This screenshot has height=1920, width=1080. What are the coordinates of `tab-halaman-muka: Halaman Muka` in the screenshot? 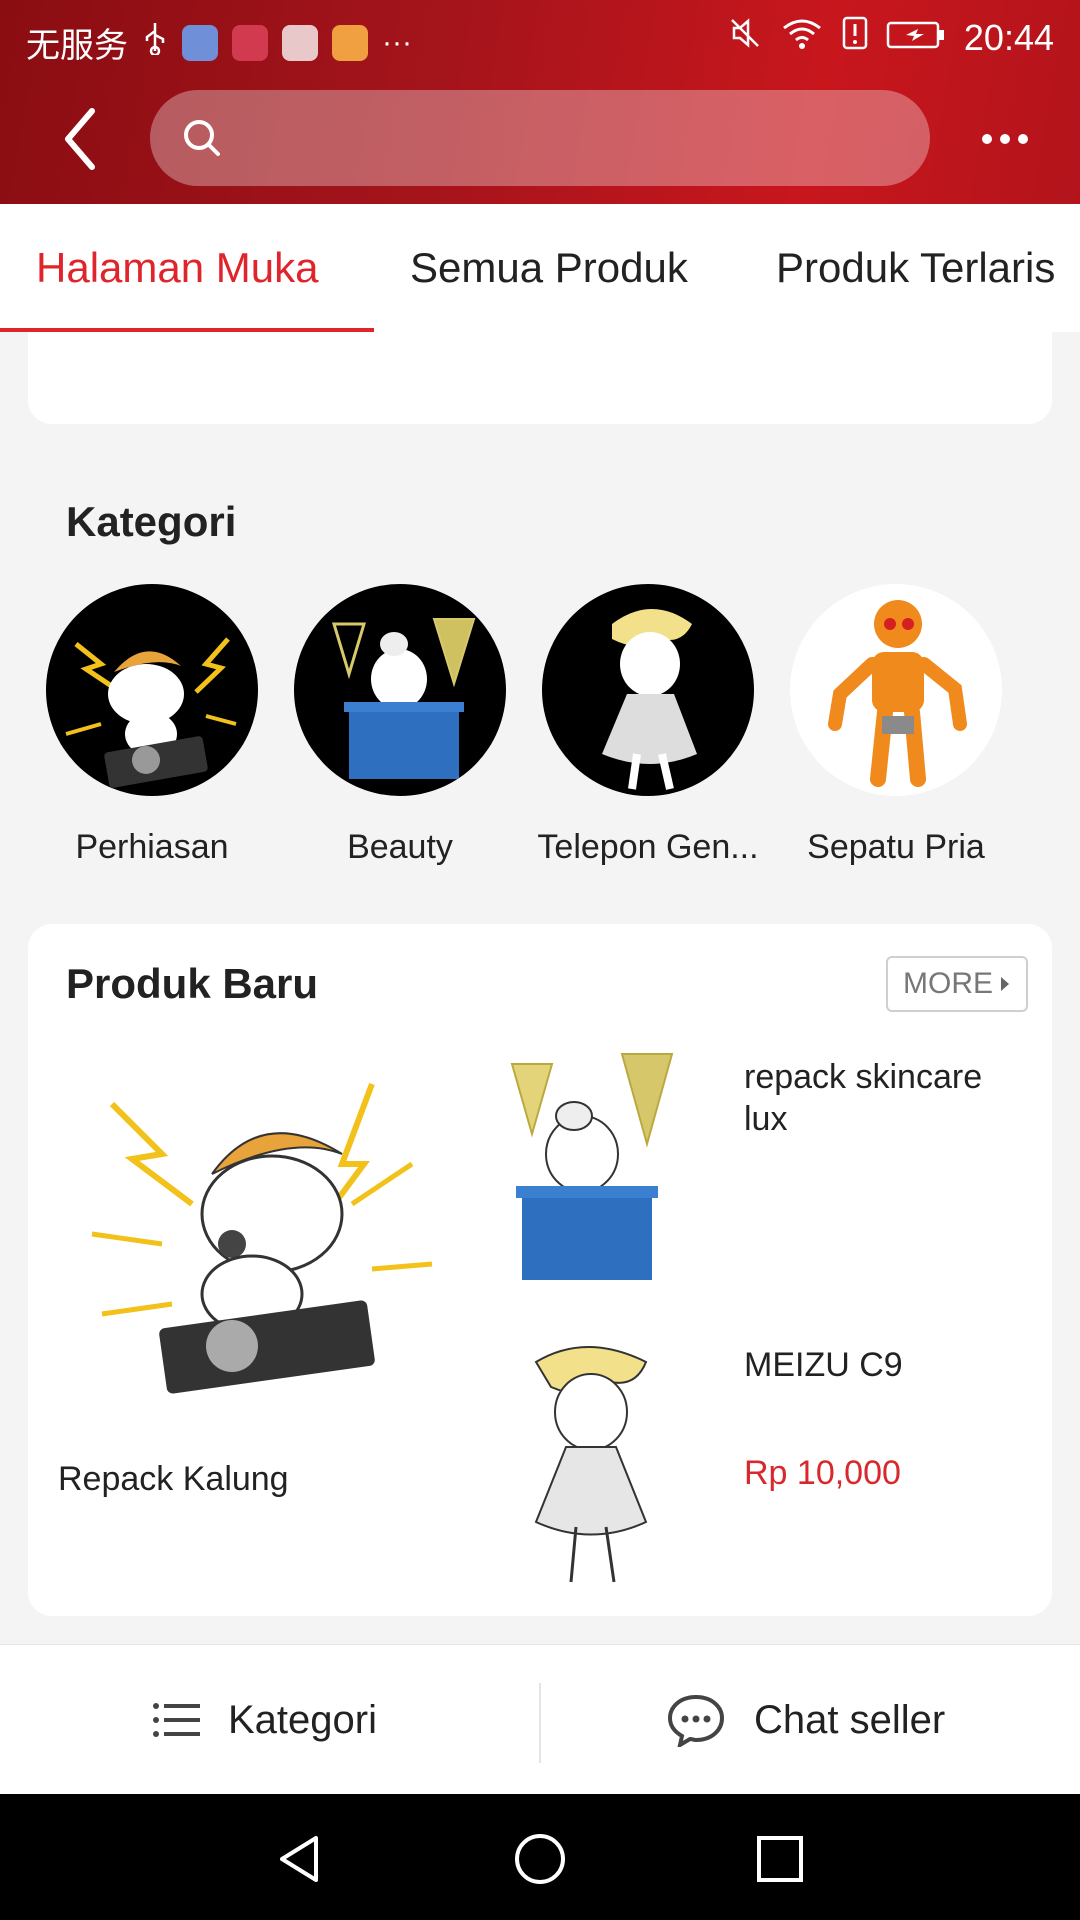 It's located at (177, 268).